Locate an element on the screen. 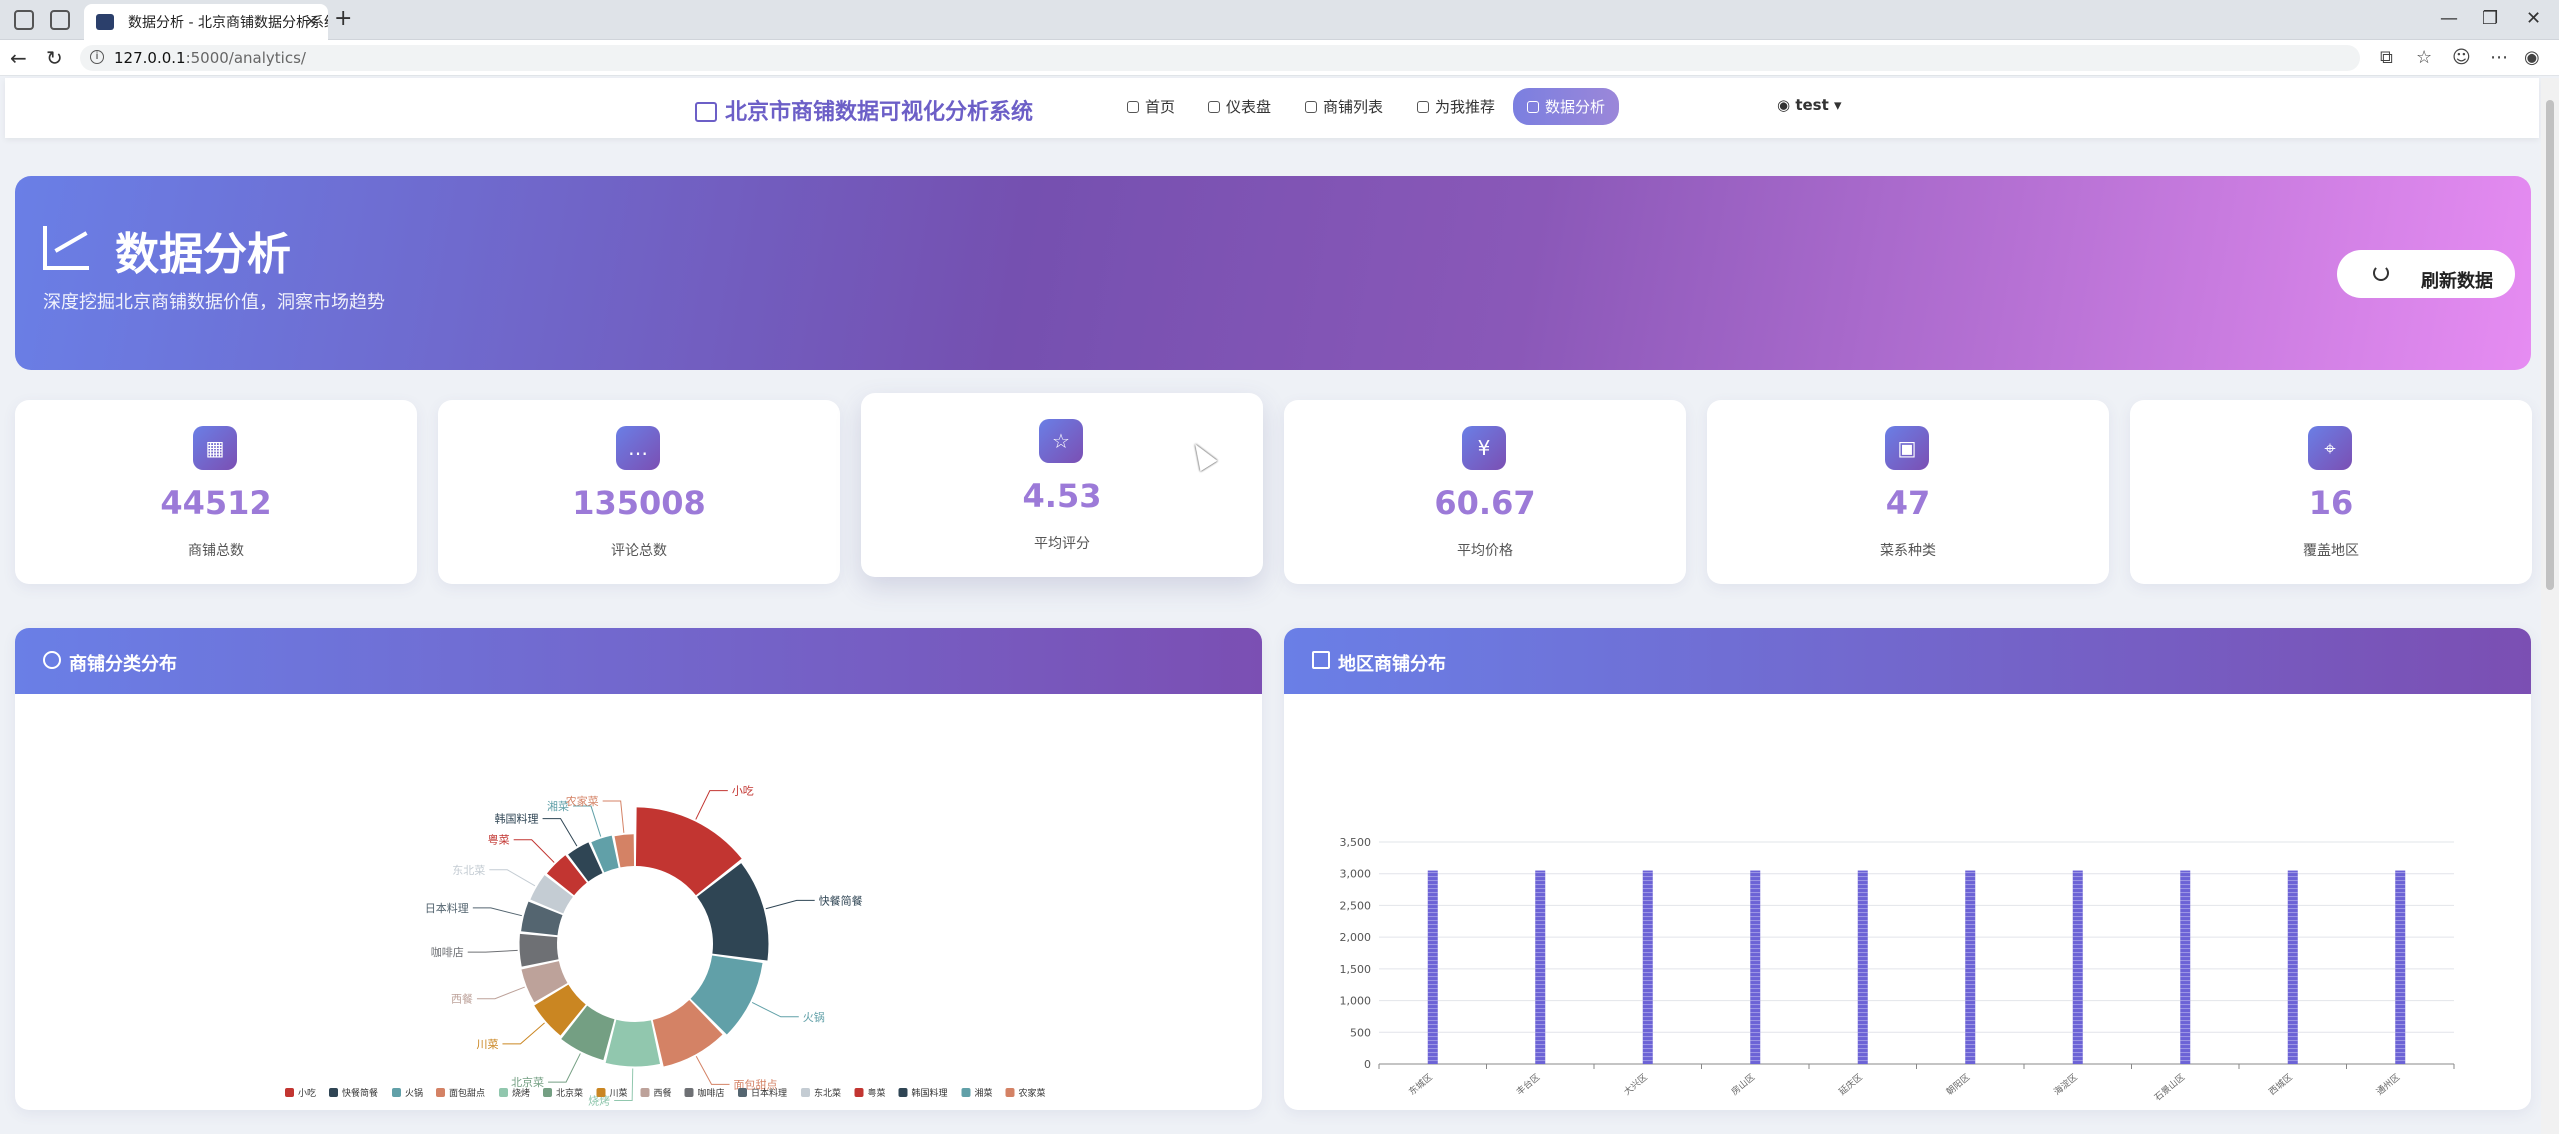 The image size is (2559, 1134). legend-label: 烧烤 is located at coordinates (521, 1093).